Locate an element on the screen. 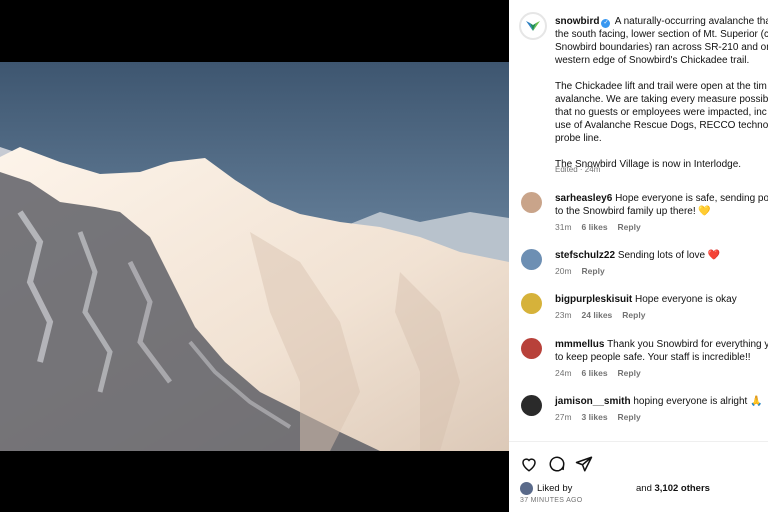 Image resolution: width=768 pixels, height=512 pixels. post-time-ago: 37 MINUTES AGO is located at coordinates (551, 500).